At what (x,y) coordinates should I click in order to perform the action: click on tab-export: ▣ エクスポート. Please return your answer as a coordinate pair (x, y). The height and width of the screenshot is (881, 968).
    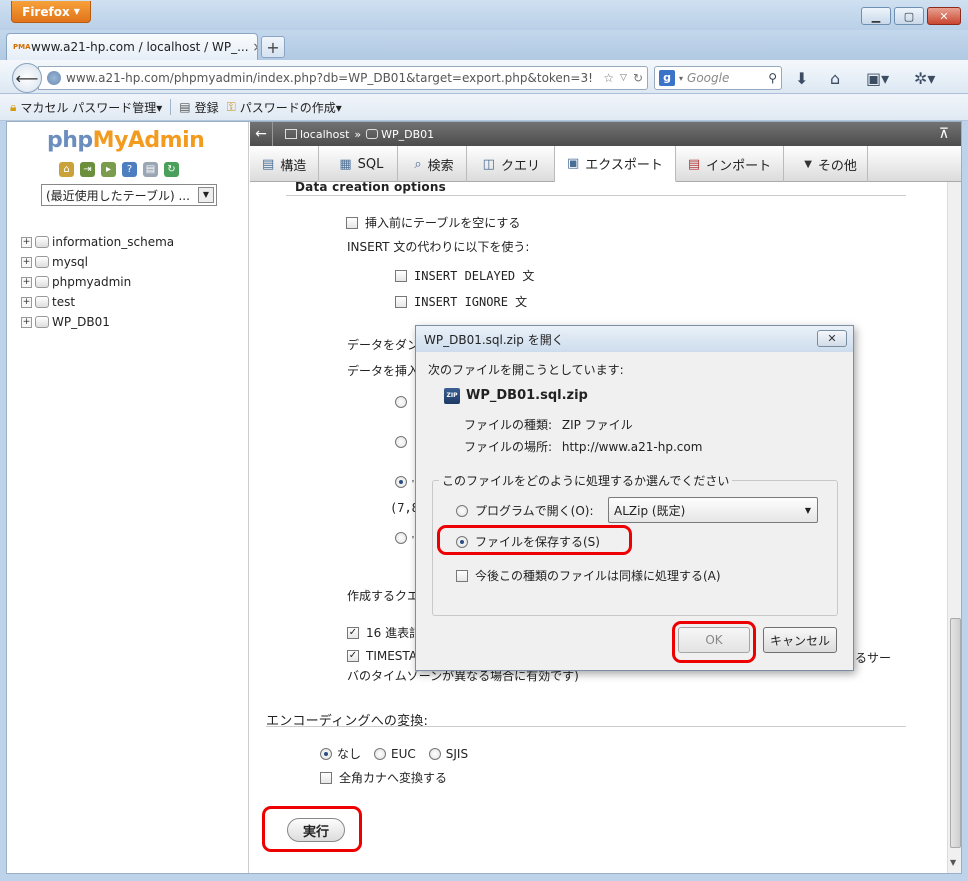
    Looking at the image, I should click on (615, 164).